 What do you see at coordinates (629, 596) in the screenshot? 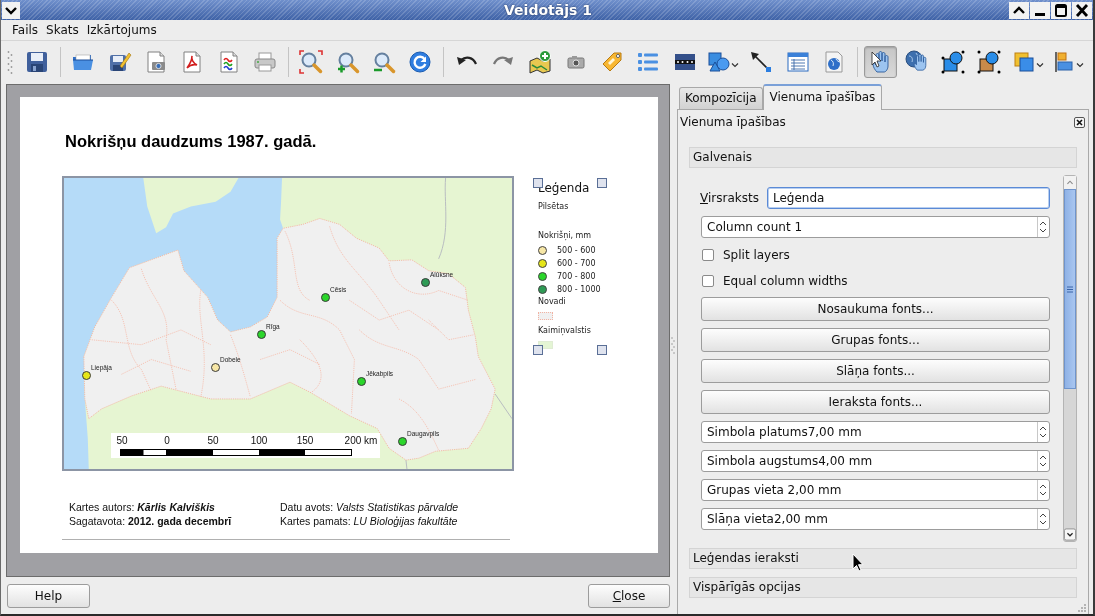
I see `dialog-button: Close` at bounding box center [629, 596].